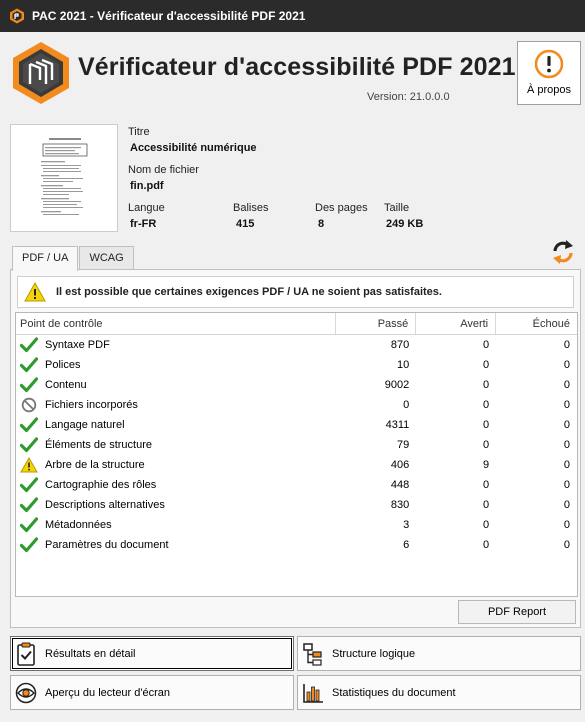 This screenshot has height=722, width=585. Describe the element at coordinates (108, 692) in the screenshot. I see `screen-reader-preview-label: Aperçu du lecteur d'écran` at that location.